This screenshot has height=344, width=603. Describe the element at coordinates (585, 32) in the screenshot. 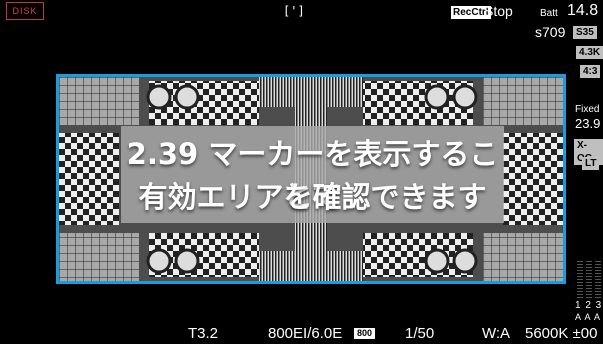

I see `imager-mode-badge: S35` at that location.